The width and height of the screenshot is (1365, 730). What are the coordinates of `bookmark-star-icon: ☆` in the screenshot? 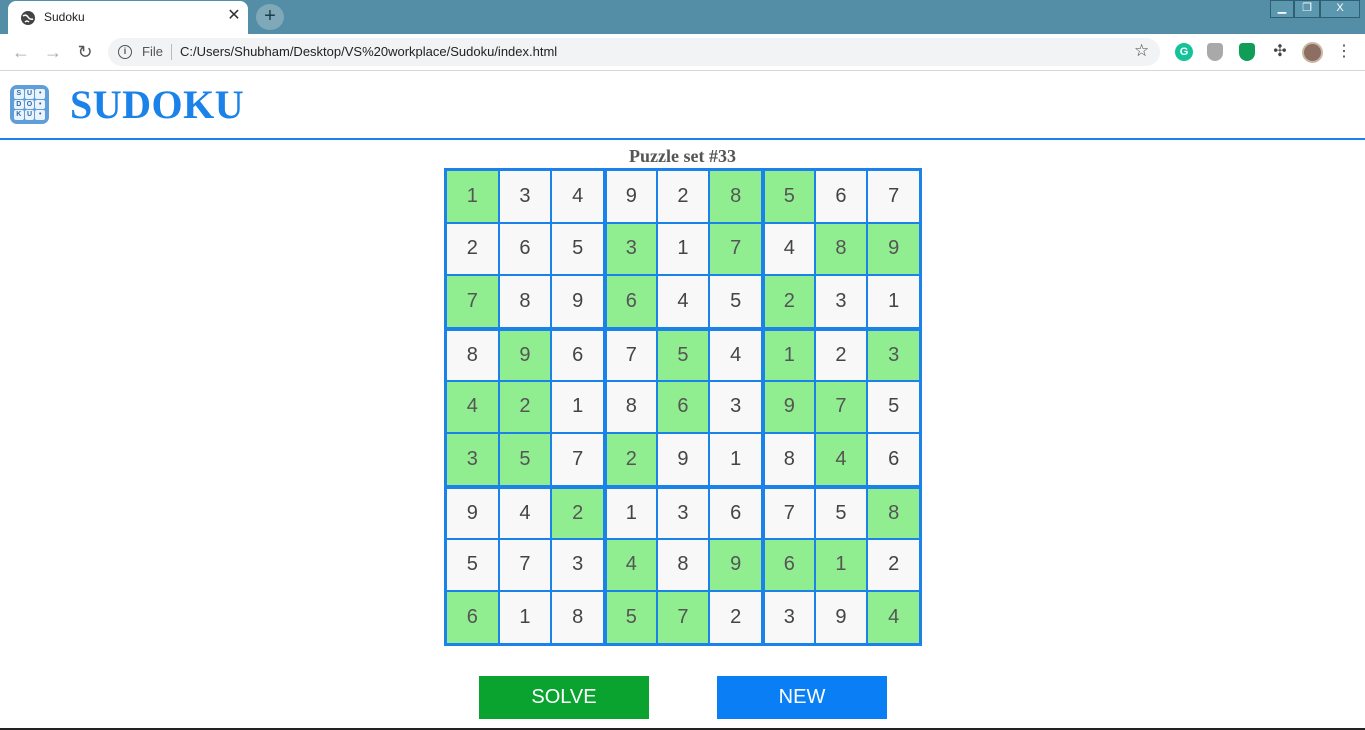 It's located at (1141, 51).